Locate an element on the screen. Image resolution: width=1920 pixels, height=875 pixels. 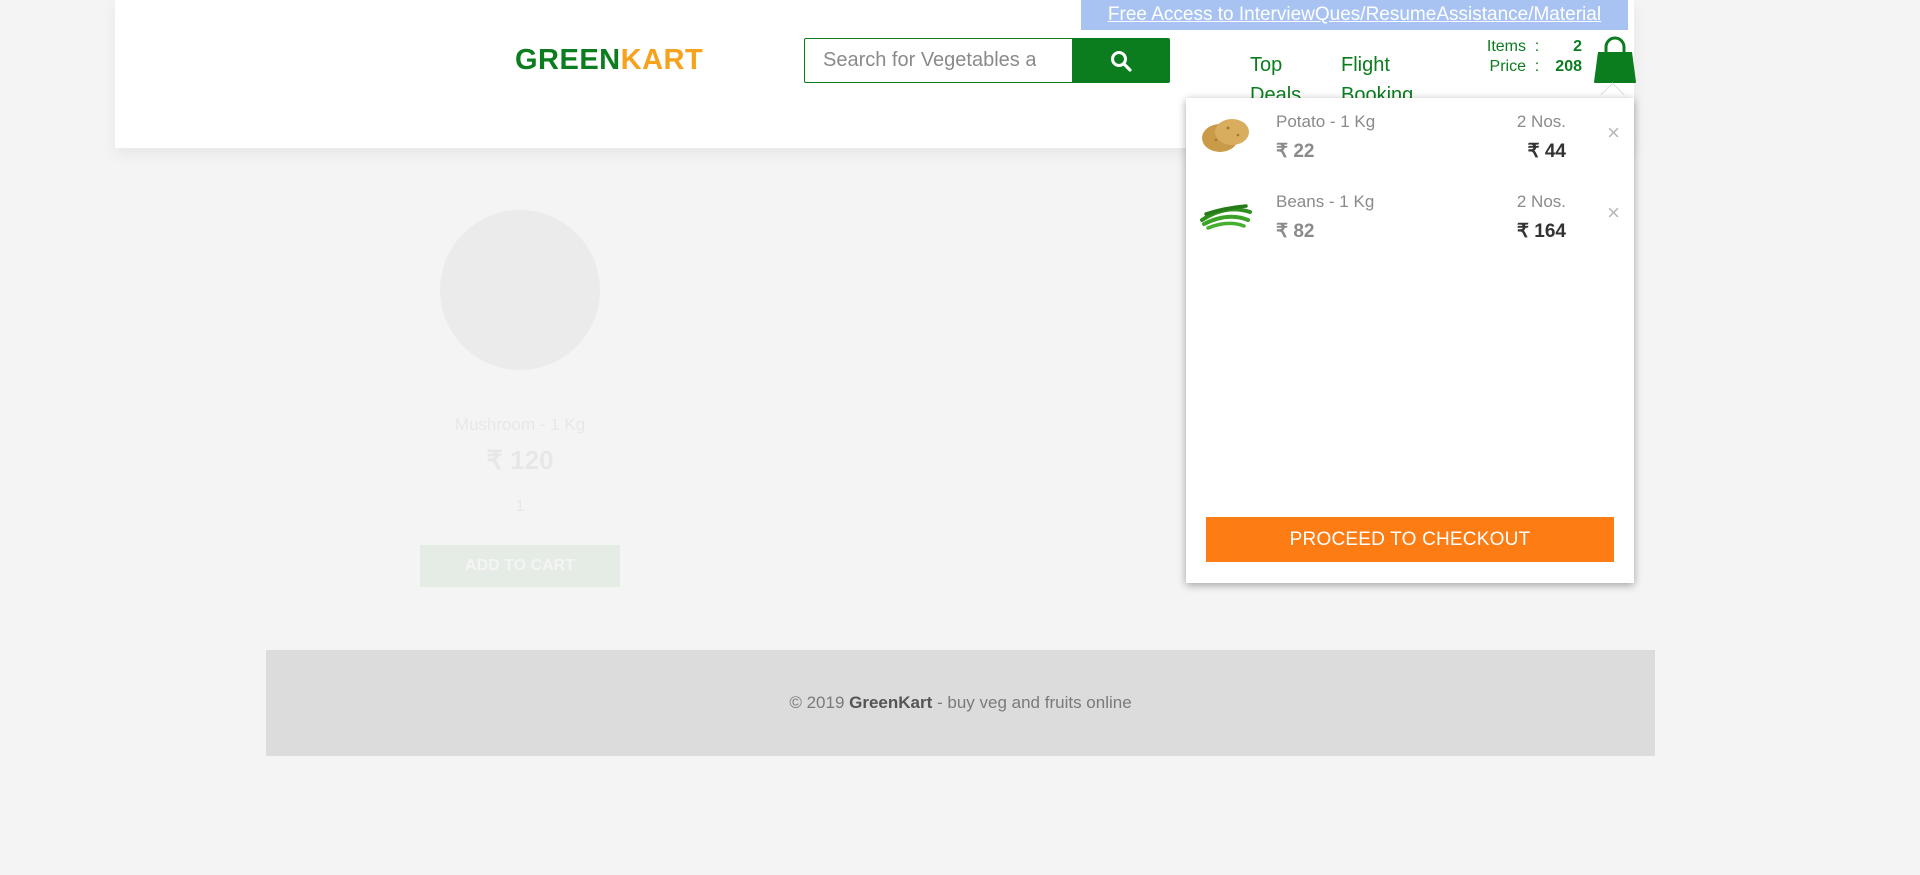
cart-item-price: ₹ 22 is located at coordinates (1295, 151).